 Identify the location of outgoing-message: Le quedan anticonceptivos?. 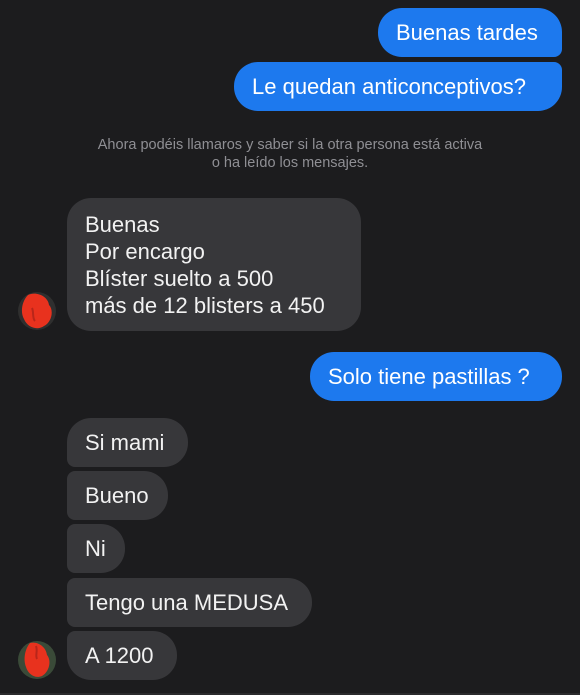
(398, 86).